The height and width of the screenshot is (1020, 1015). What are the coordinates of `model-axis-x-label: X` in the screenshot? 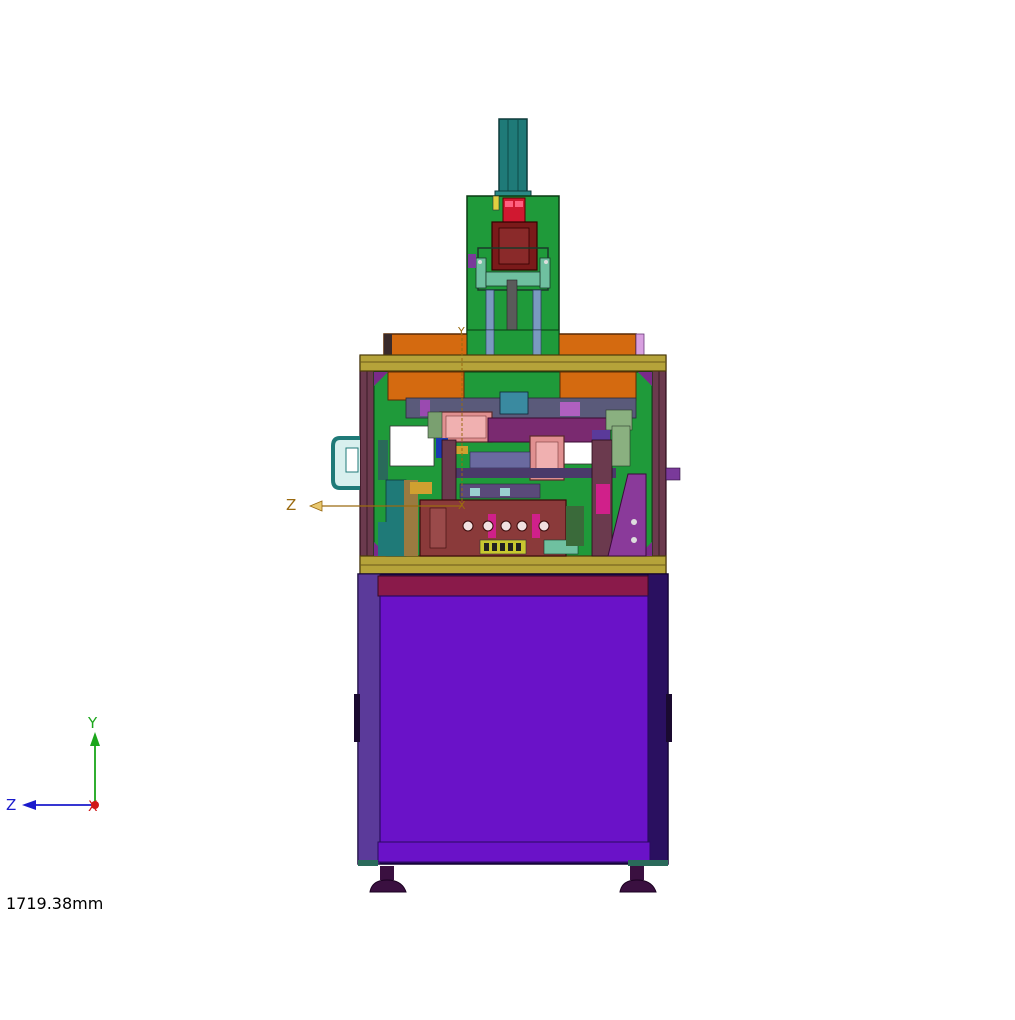 It's located at (462, 505).